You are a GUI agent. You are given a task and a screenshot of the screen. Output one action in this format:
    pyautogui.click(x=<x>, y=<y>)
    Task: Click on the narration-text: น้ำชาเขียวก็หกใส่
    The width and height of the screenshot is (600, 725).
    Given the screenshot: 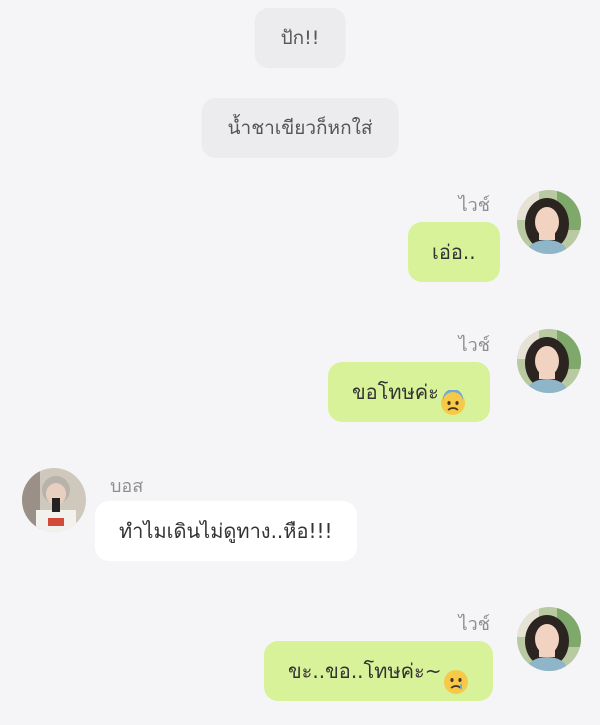 What is the action you would take?
    pyautogui.click(x=300, y=128)
    